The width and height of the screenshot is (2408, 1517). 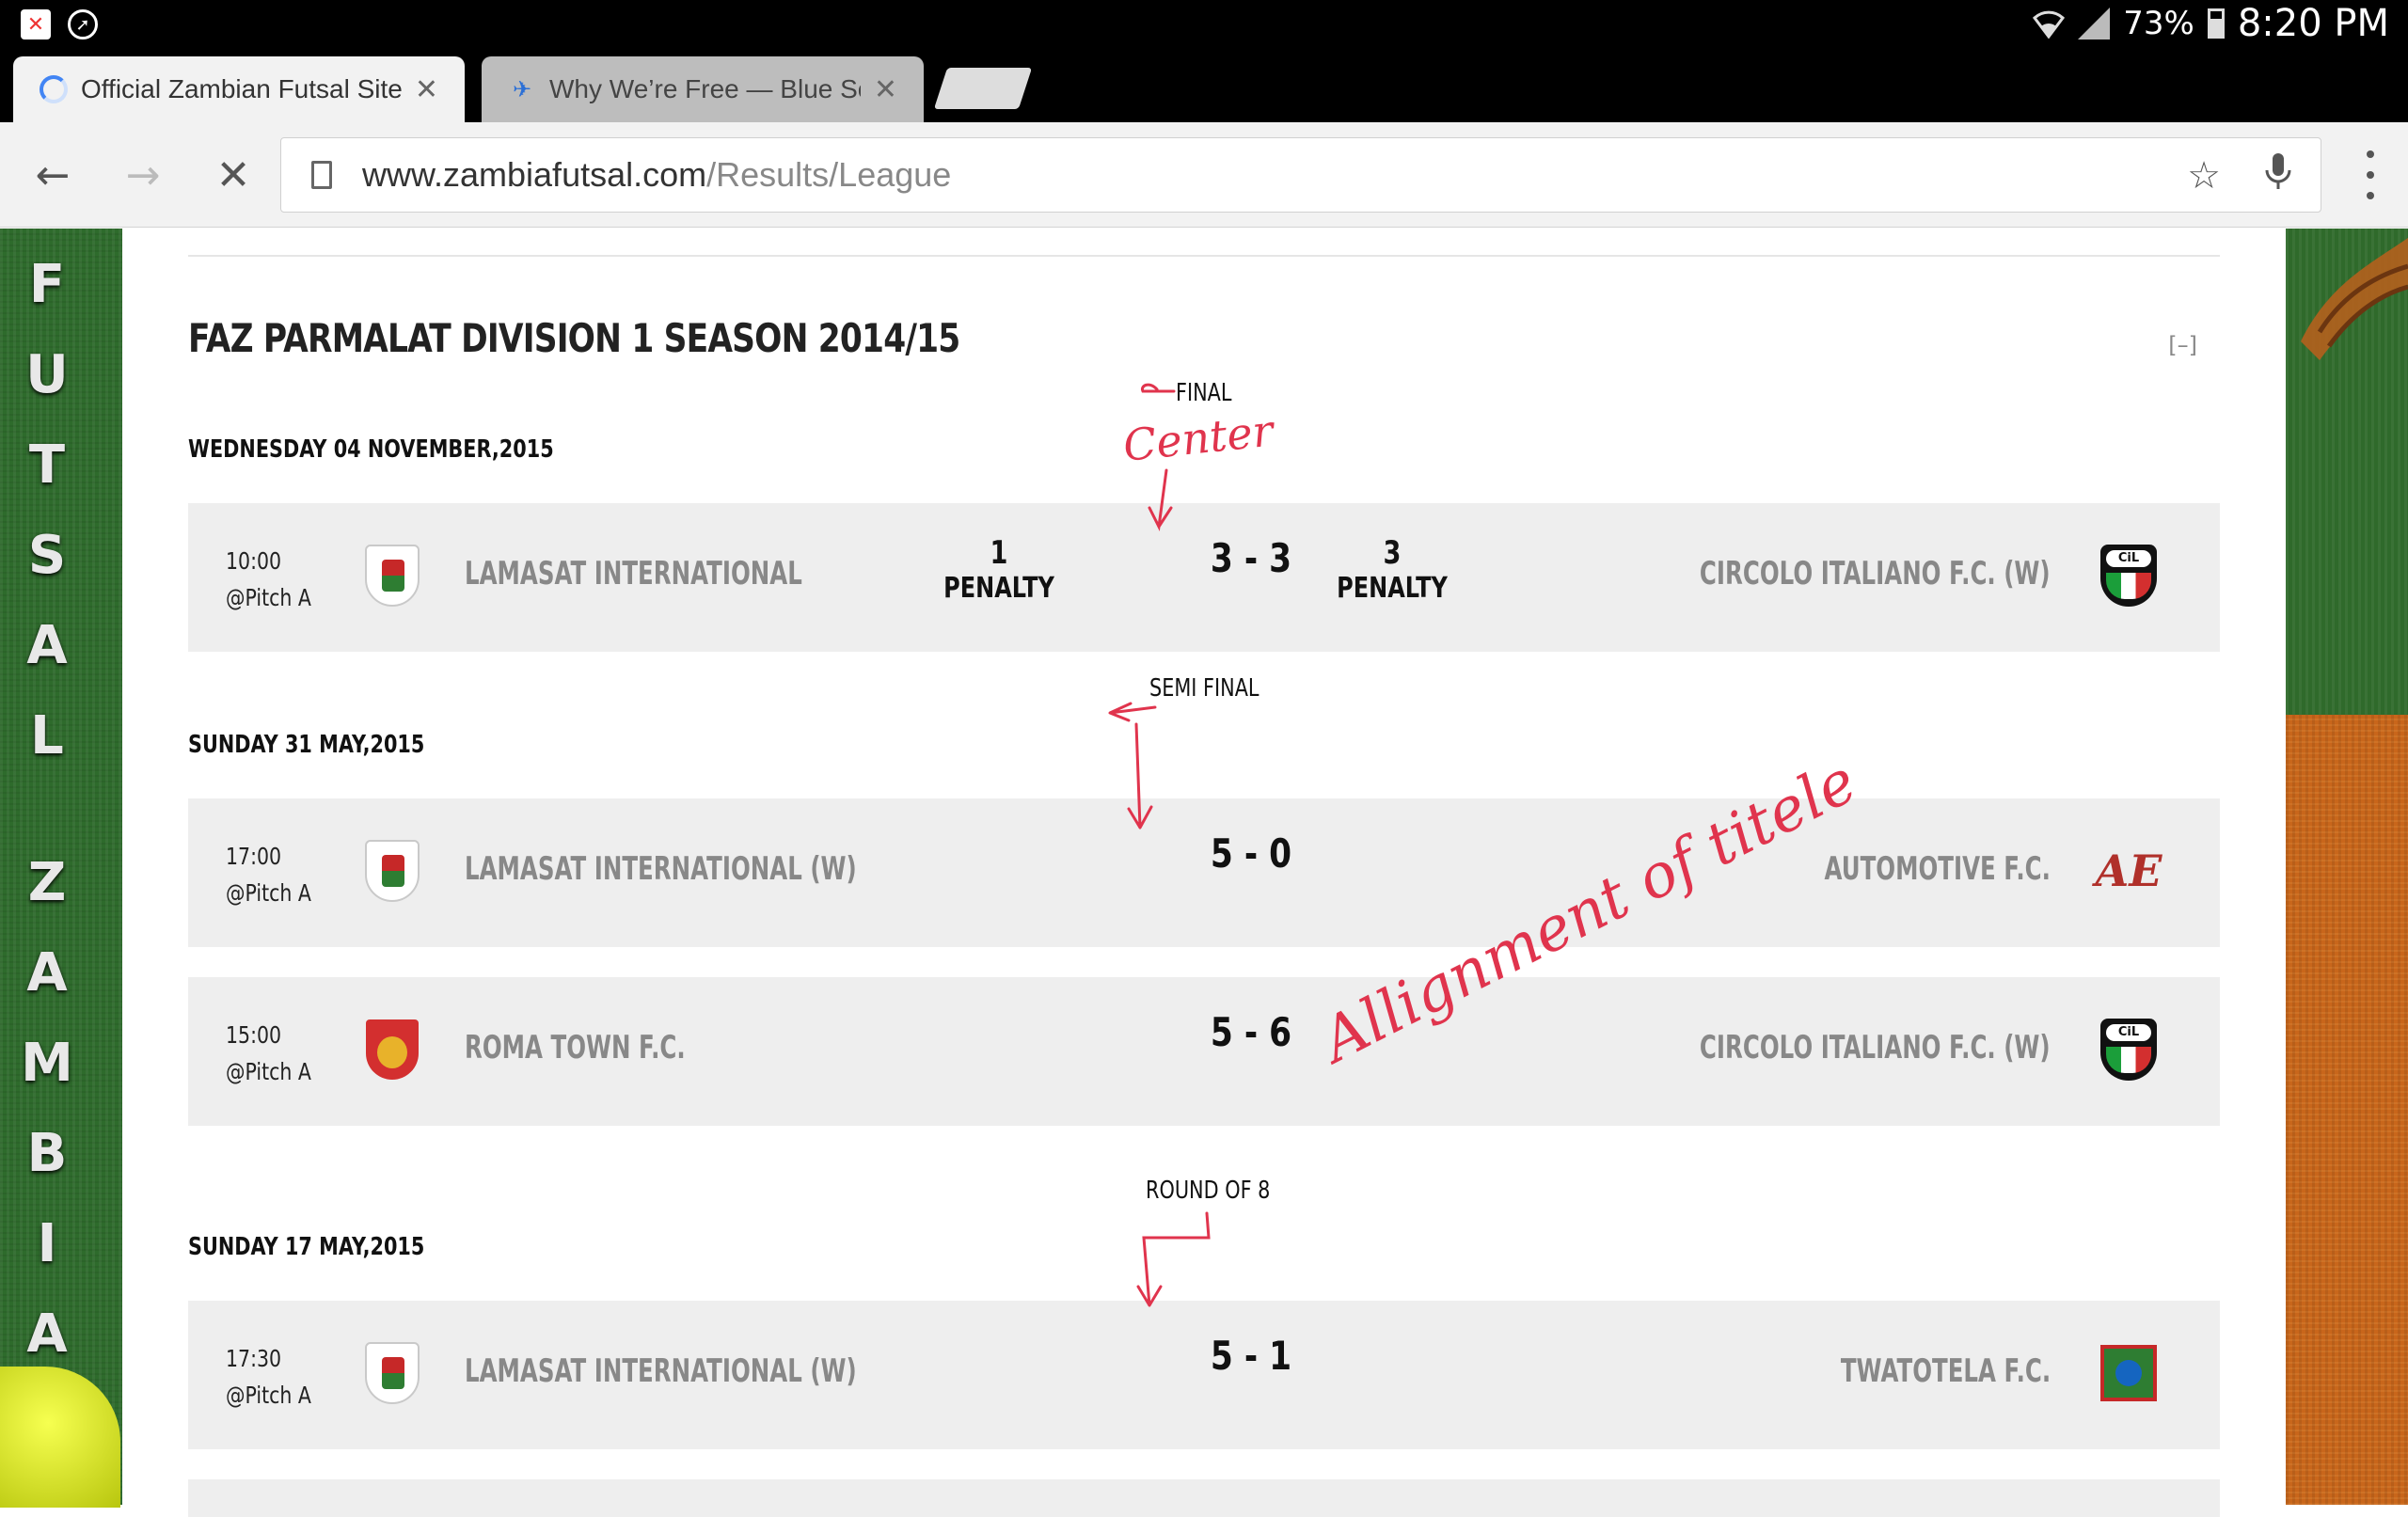 What do you see at coordinates (241, 88) in the screenshot?
I see `tab-title: Official Zambian Futsal Site` at bounding box center [241, 88].